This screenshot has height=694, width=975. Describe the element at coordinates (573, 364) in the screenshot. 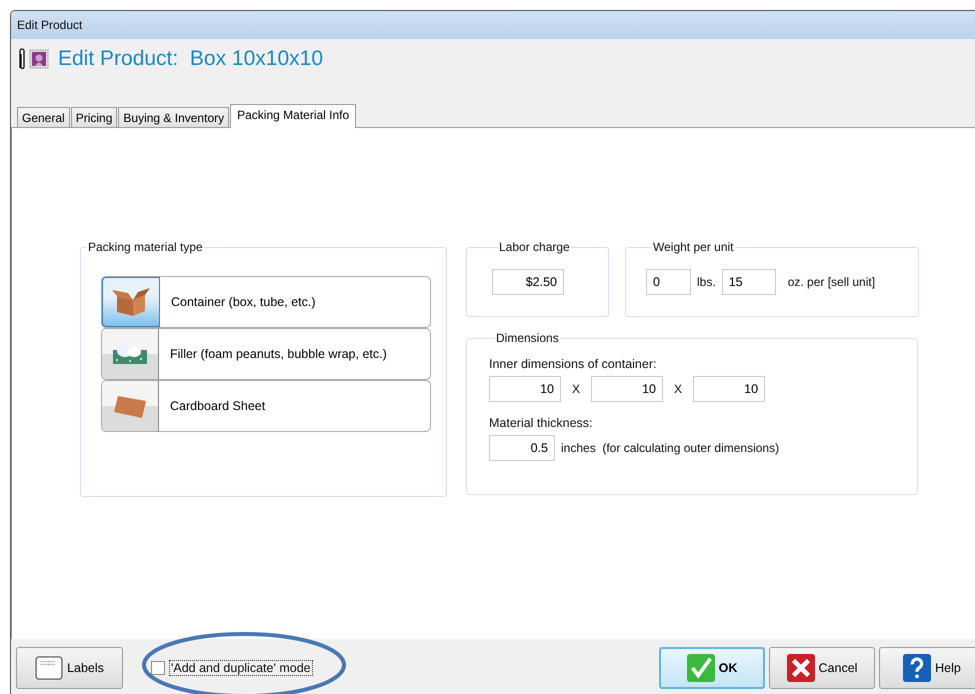

I see `field-label: Inner dimensions of container:` at that location.